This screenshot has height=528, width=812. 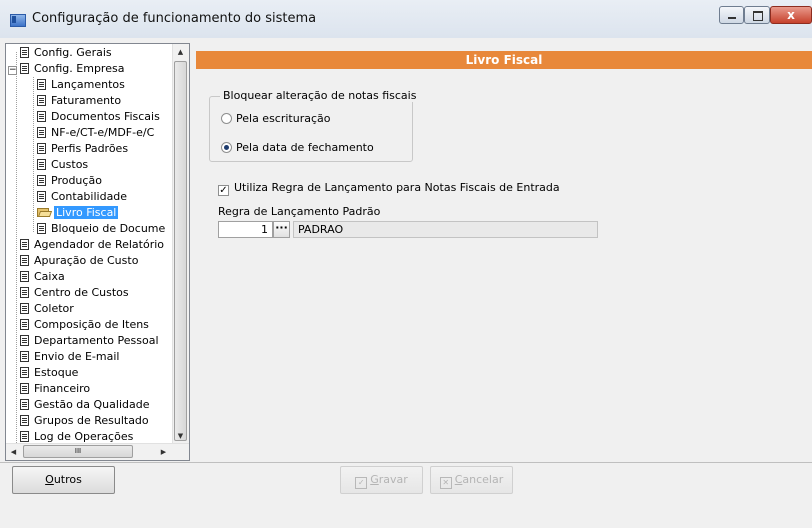 I want to click on tree-vertical-scrollbar: ▲ ▼, so click(x=180, y=244).